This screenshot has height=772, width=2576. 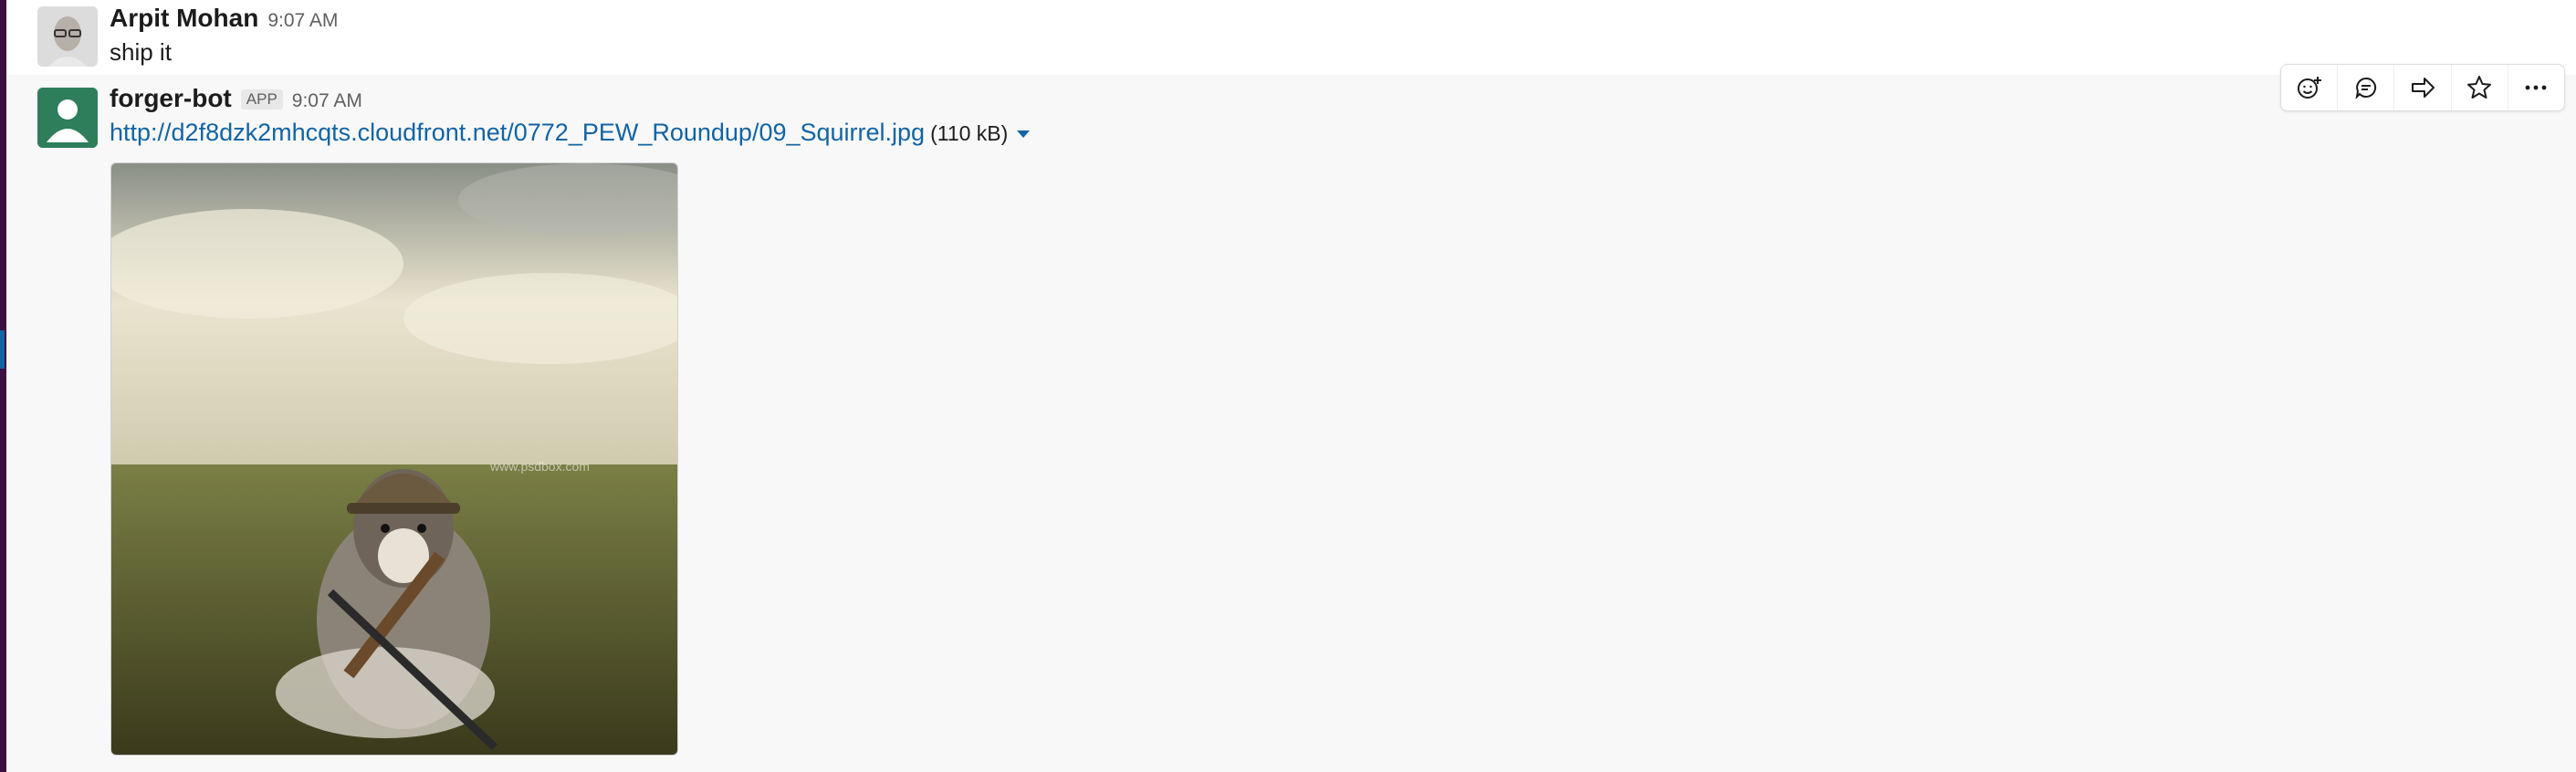 What do you see at coordinates (171, 98) in the screenshot?
I see `message-author: forger-bot` at bounding box center [171, 98].